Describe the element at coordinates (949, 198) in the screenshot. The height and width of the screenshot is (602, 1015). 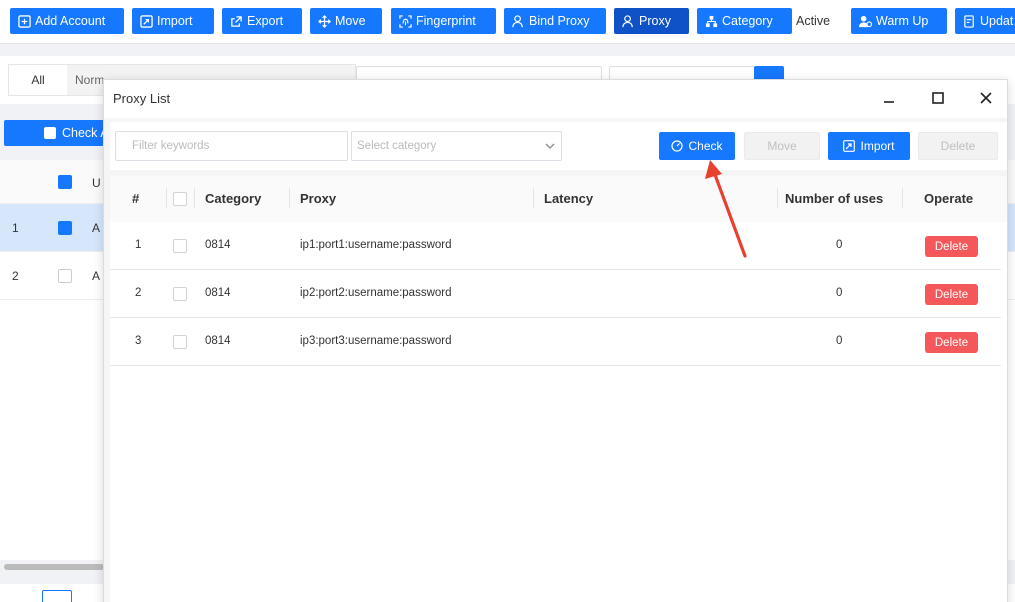
I see `column-operate: Operate` at that location.